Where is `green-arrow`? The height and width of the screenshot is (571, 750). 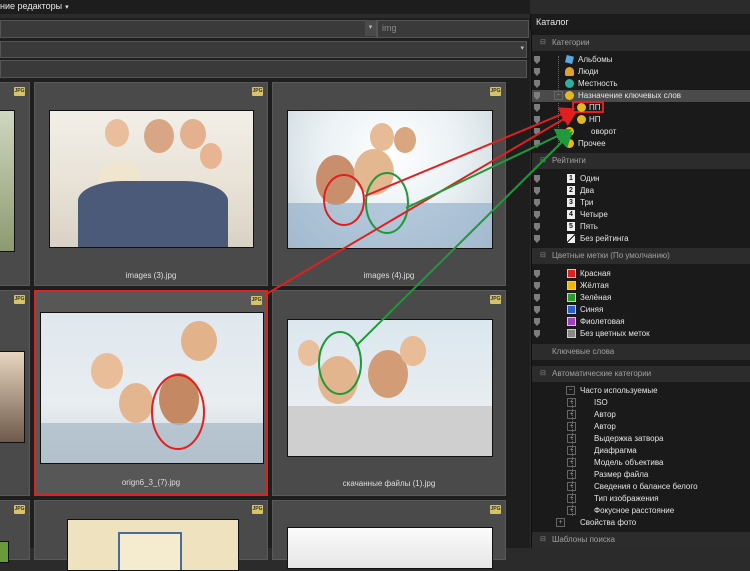 green-arrow is located at coordinates (464, 239).